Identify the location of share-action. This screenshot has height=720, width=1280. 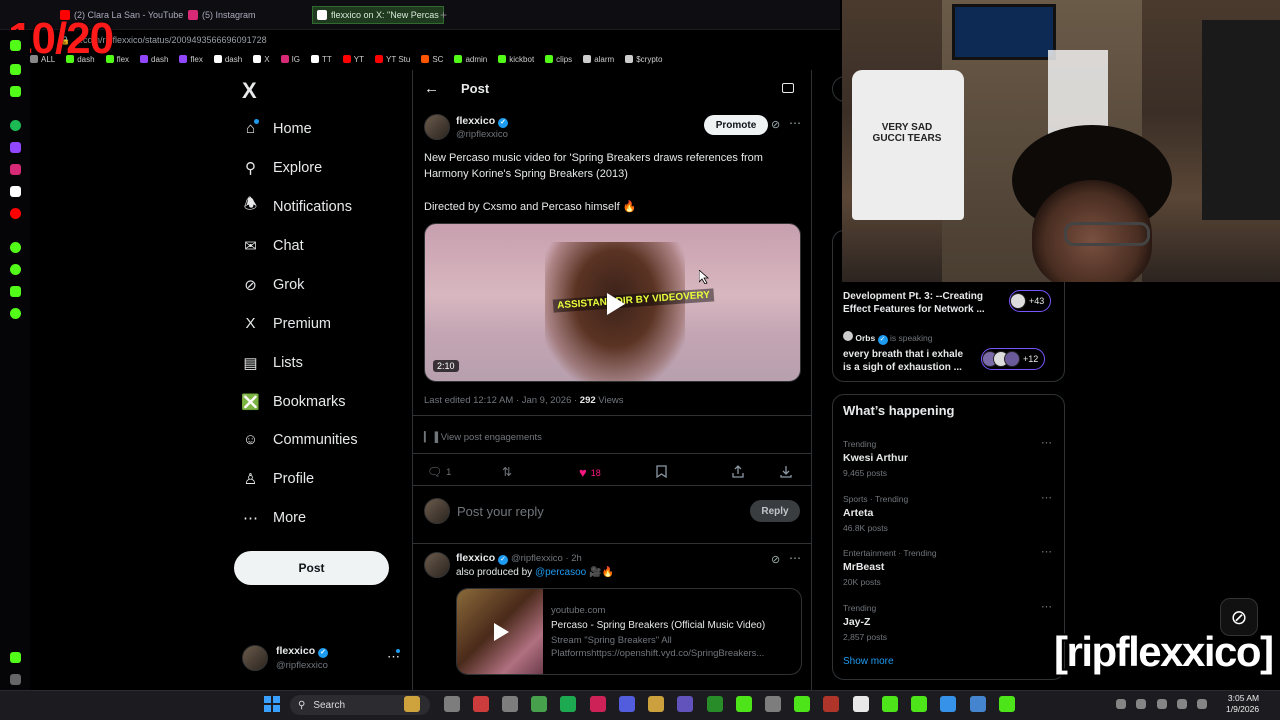
(738, 471).